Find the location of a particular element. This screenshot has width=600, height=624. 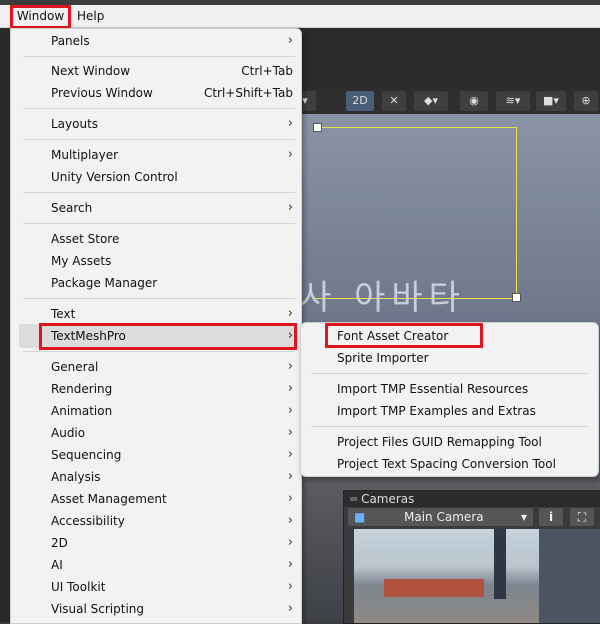

preview-building is located at coordinates (569, 576).